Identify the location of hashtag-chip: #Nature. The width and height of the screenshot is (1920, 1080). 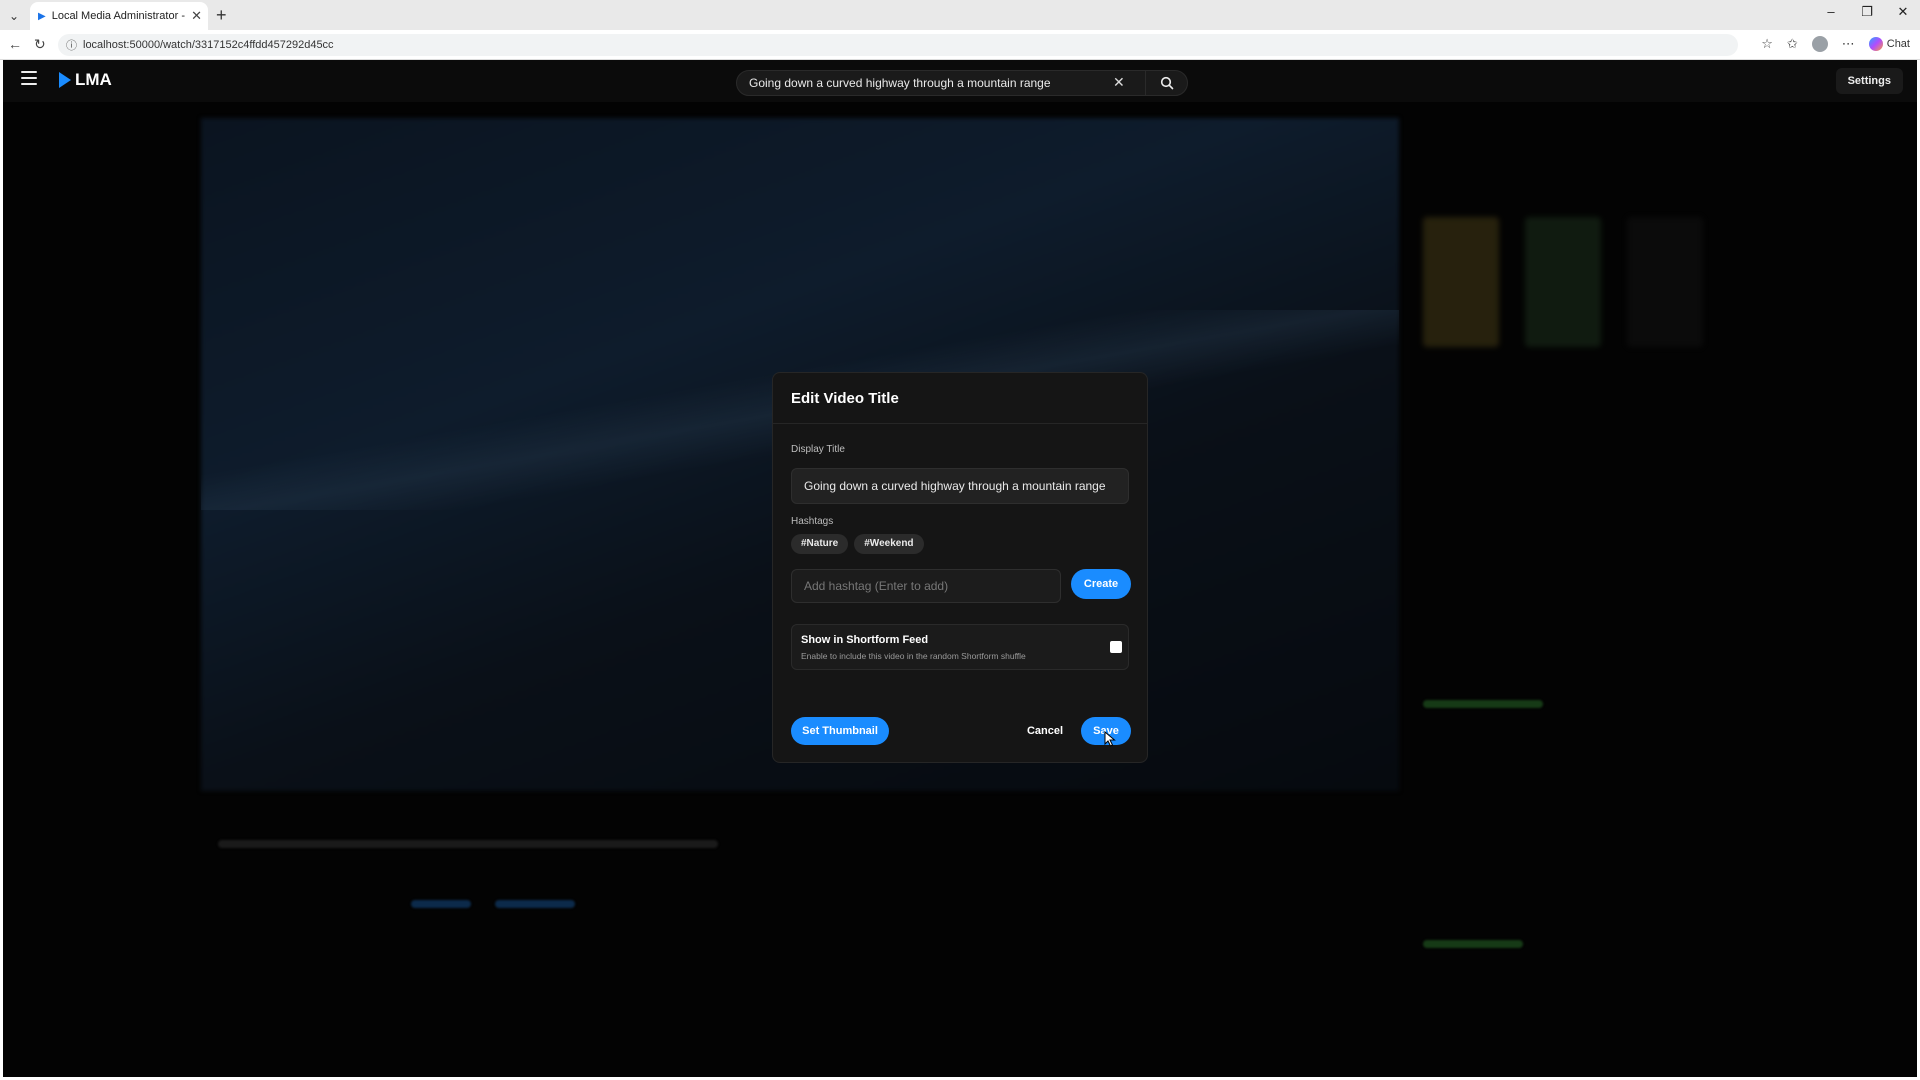
(820, 544).